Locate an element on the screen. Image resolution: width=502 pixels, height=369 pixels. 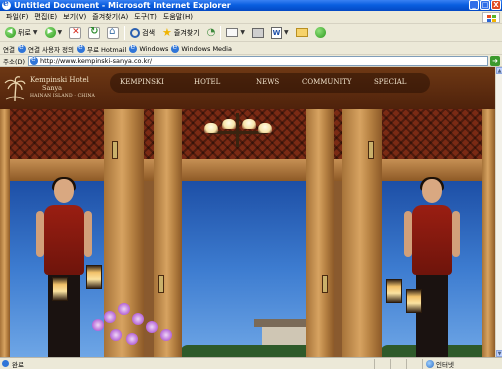
folder-icon is located at coordinates (301, 32).